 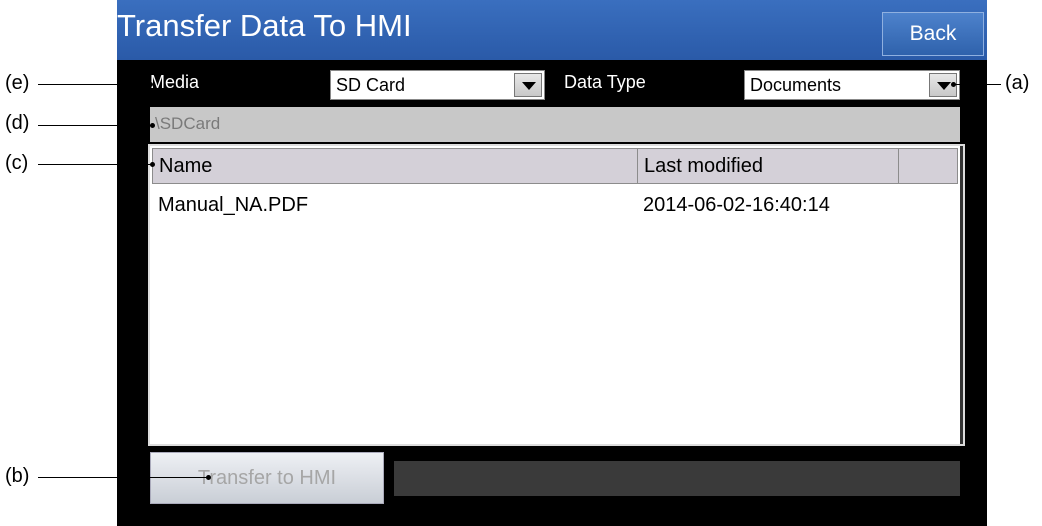 I want to click on leader-dot-c, so click(x=152, y=164).